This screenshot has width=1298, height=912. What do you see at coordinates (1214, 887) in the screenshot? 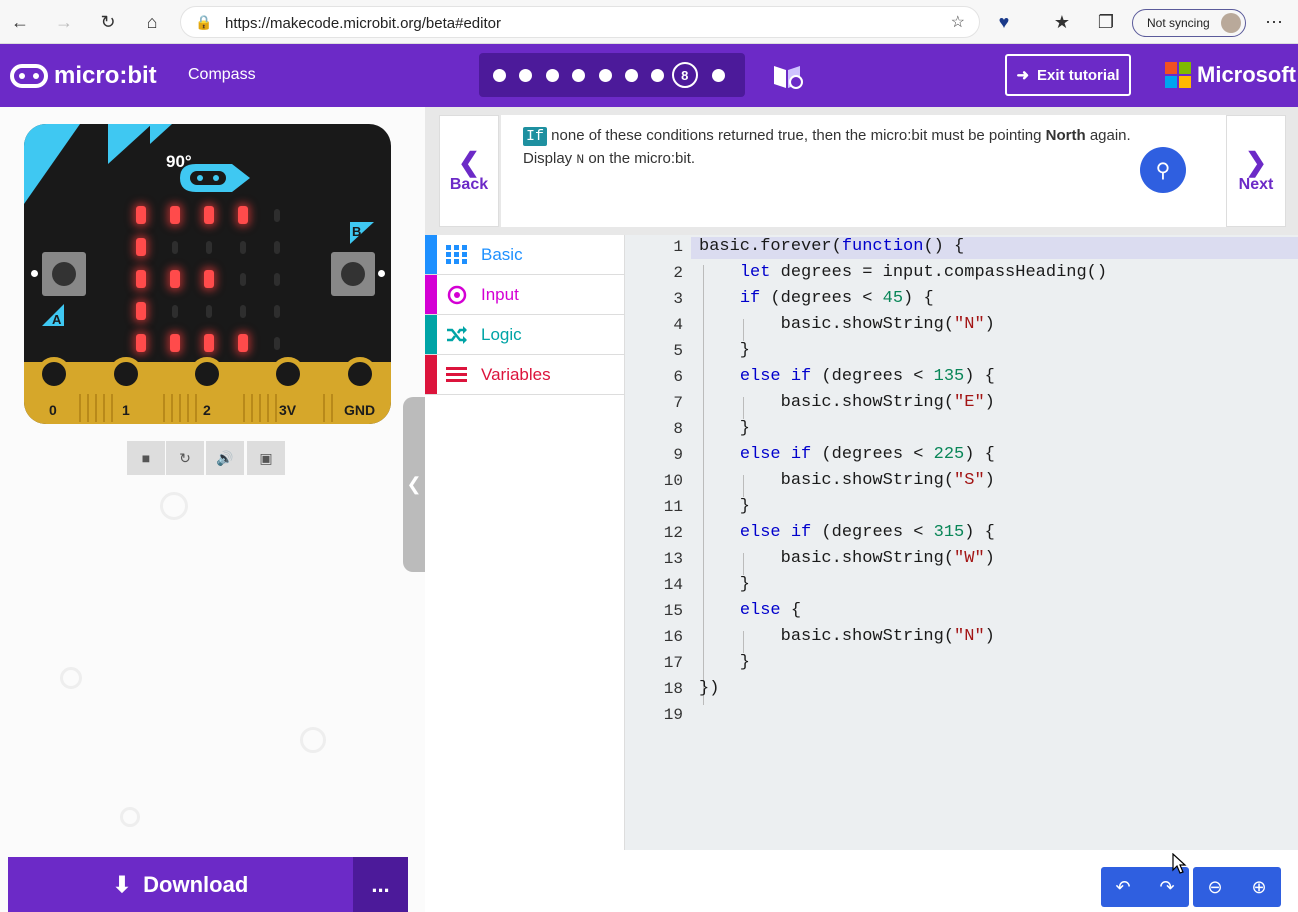
I see `zoom-out-icon: ⊖` at bounding box center [1214, 887].